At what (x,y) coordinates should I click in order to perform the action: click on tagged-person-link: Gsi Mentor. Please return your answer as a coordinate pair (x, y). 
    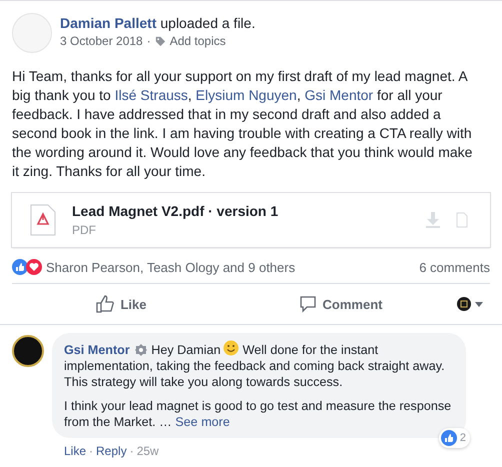
    Looking at the image, I should click on (339, 95).